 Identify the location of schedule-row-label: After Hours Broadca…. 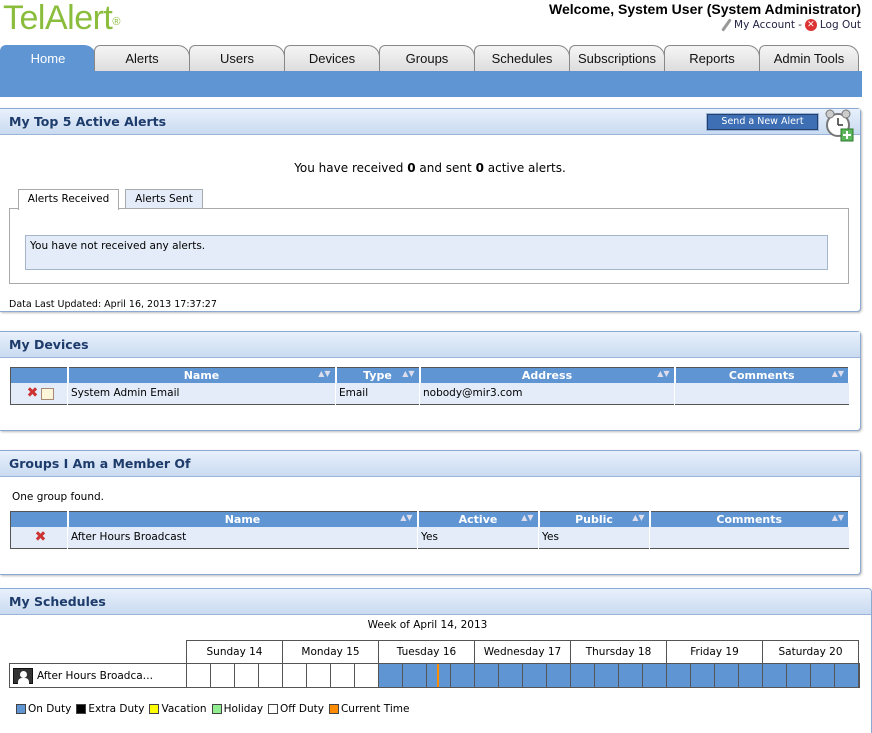
(98, 675).